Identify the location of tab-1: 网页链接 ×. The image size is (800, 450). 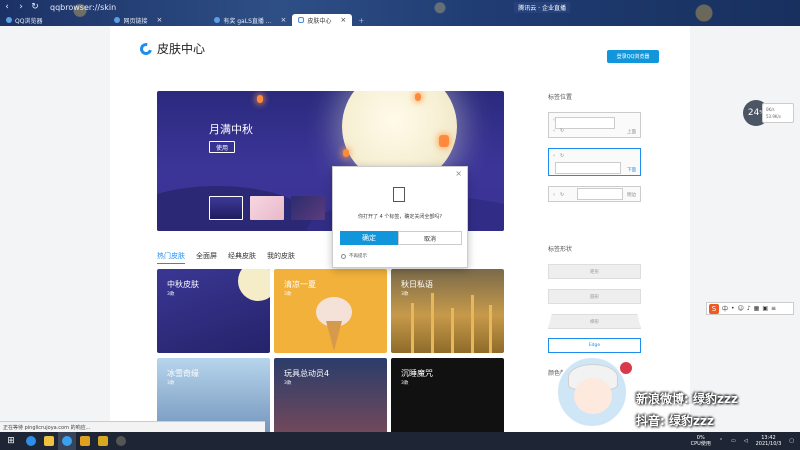
(138, 20).